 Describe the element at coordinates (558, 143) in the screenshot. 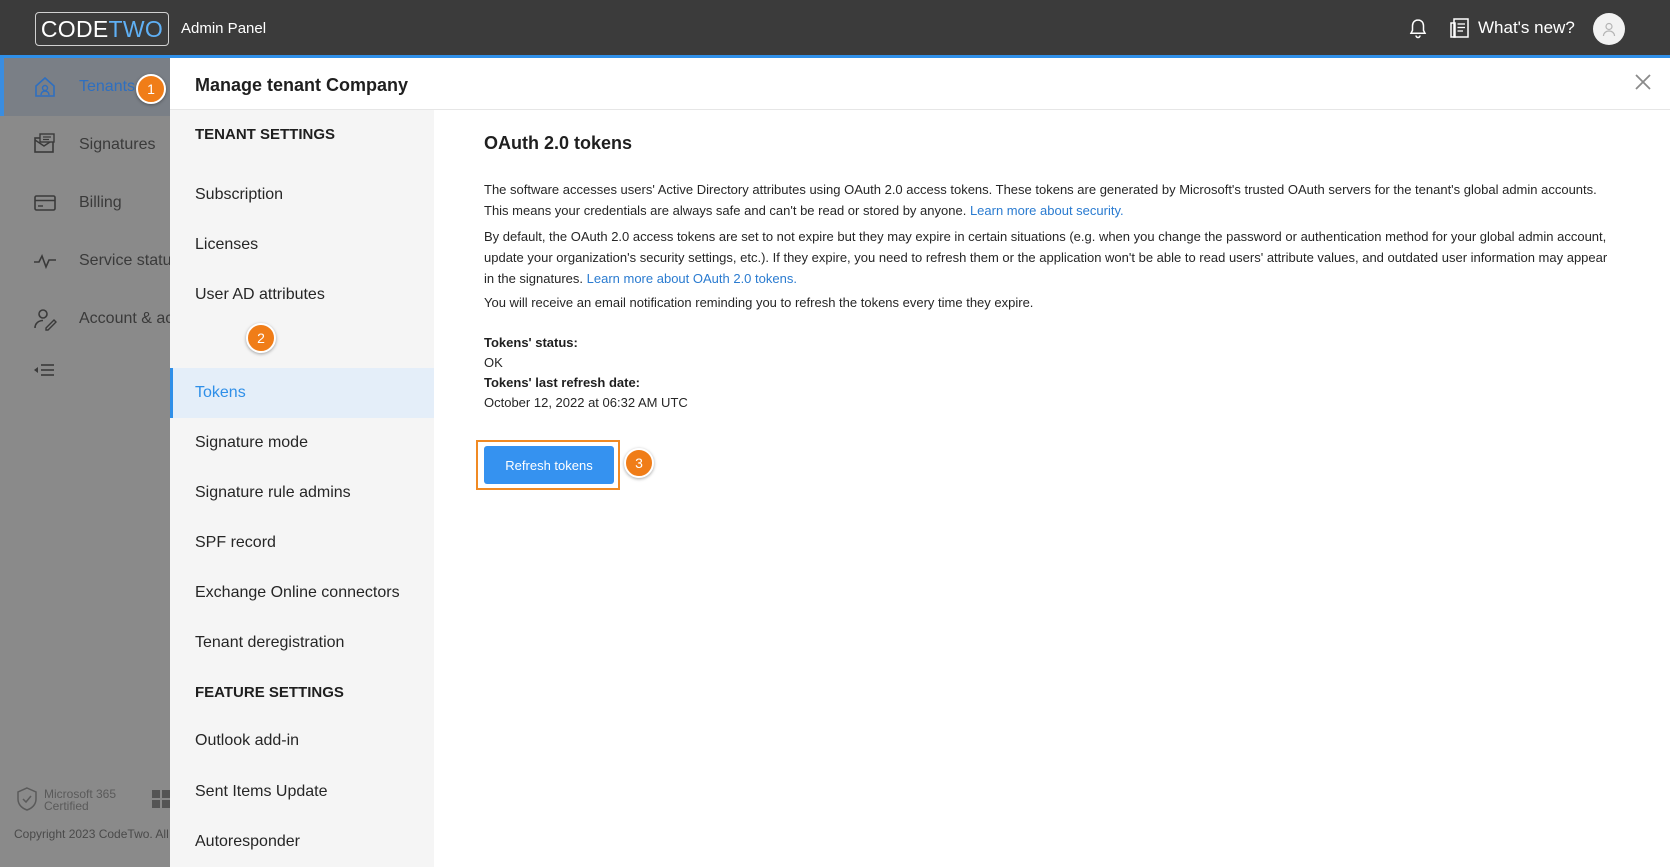

I see `content-title: OAuth 2.0 tokens` at that location.